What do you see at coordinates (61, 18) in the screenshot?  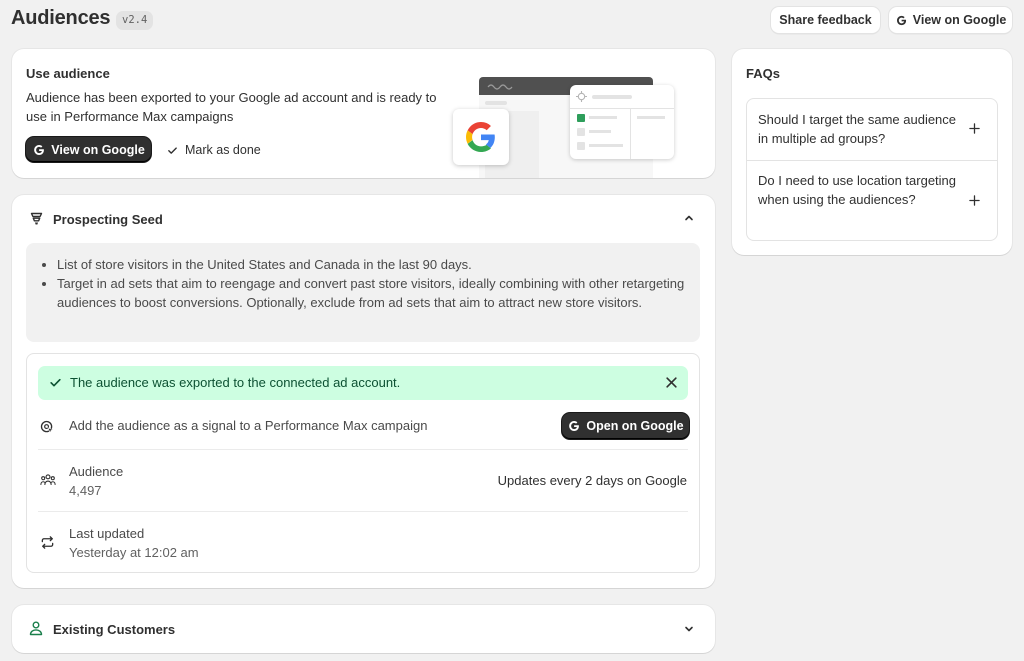 I see `page-title: Audiences` at bounding box center [61, 18].